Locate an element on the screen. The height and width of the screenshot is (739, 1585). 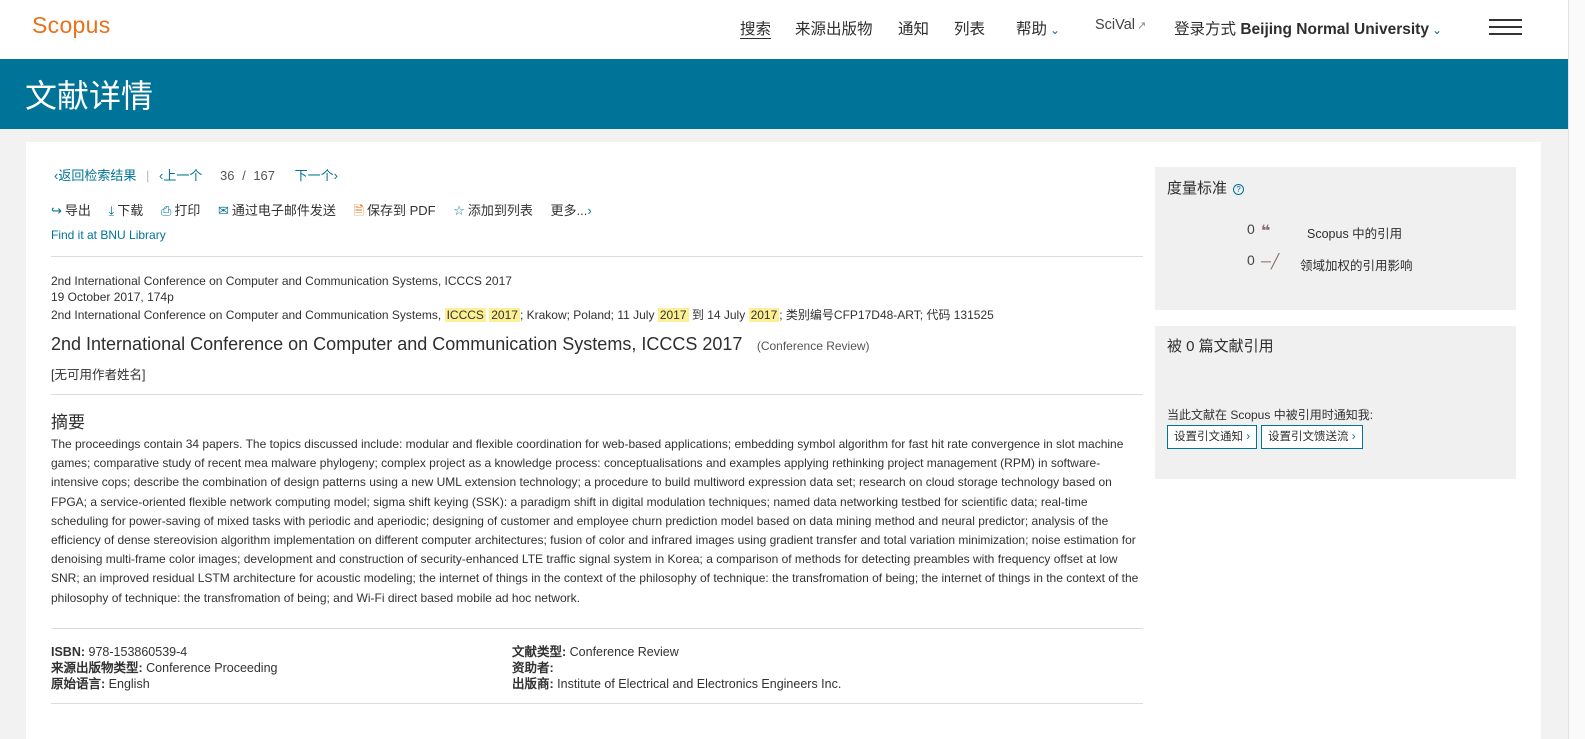
back-to-results-link: ‹返回检索结果 is located at coordinates (95, 175).